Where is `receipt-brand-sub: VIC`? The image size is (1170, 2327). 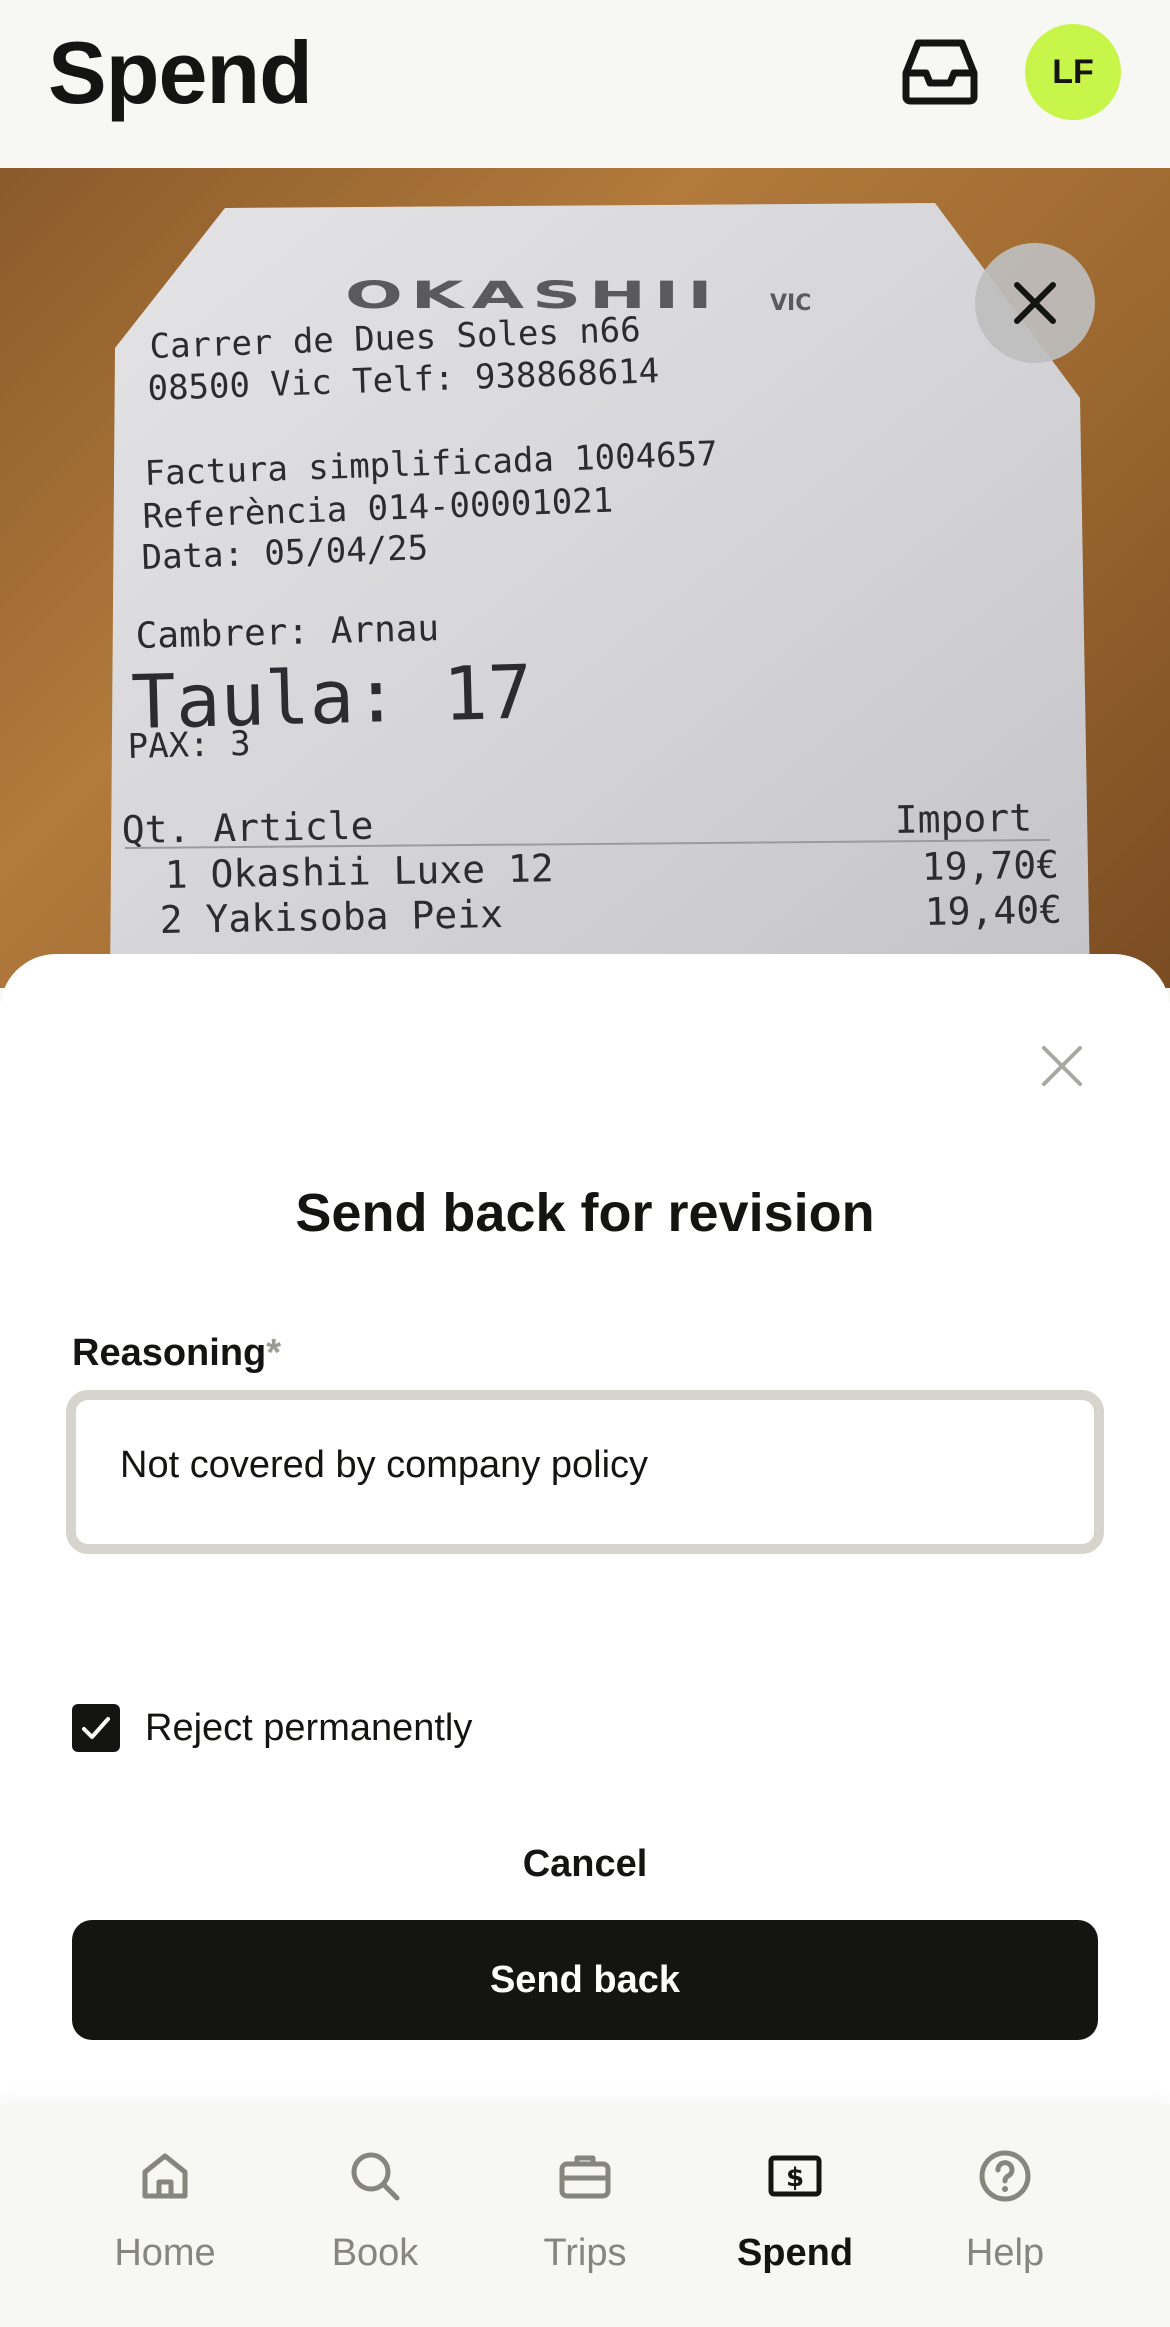
receipt-brand-sub: VIC is located at coordinates (790, 303).